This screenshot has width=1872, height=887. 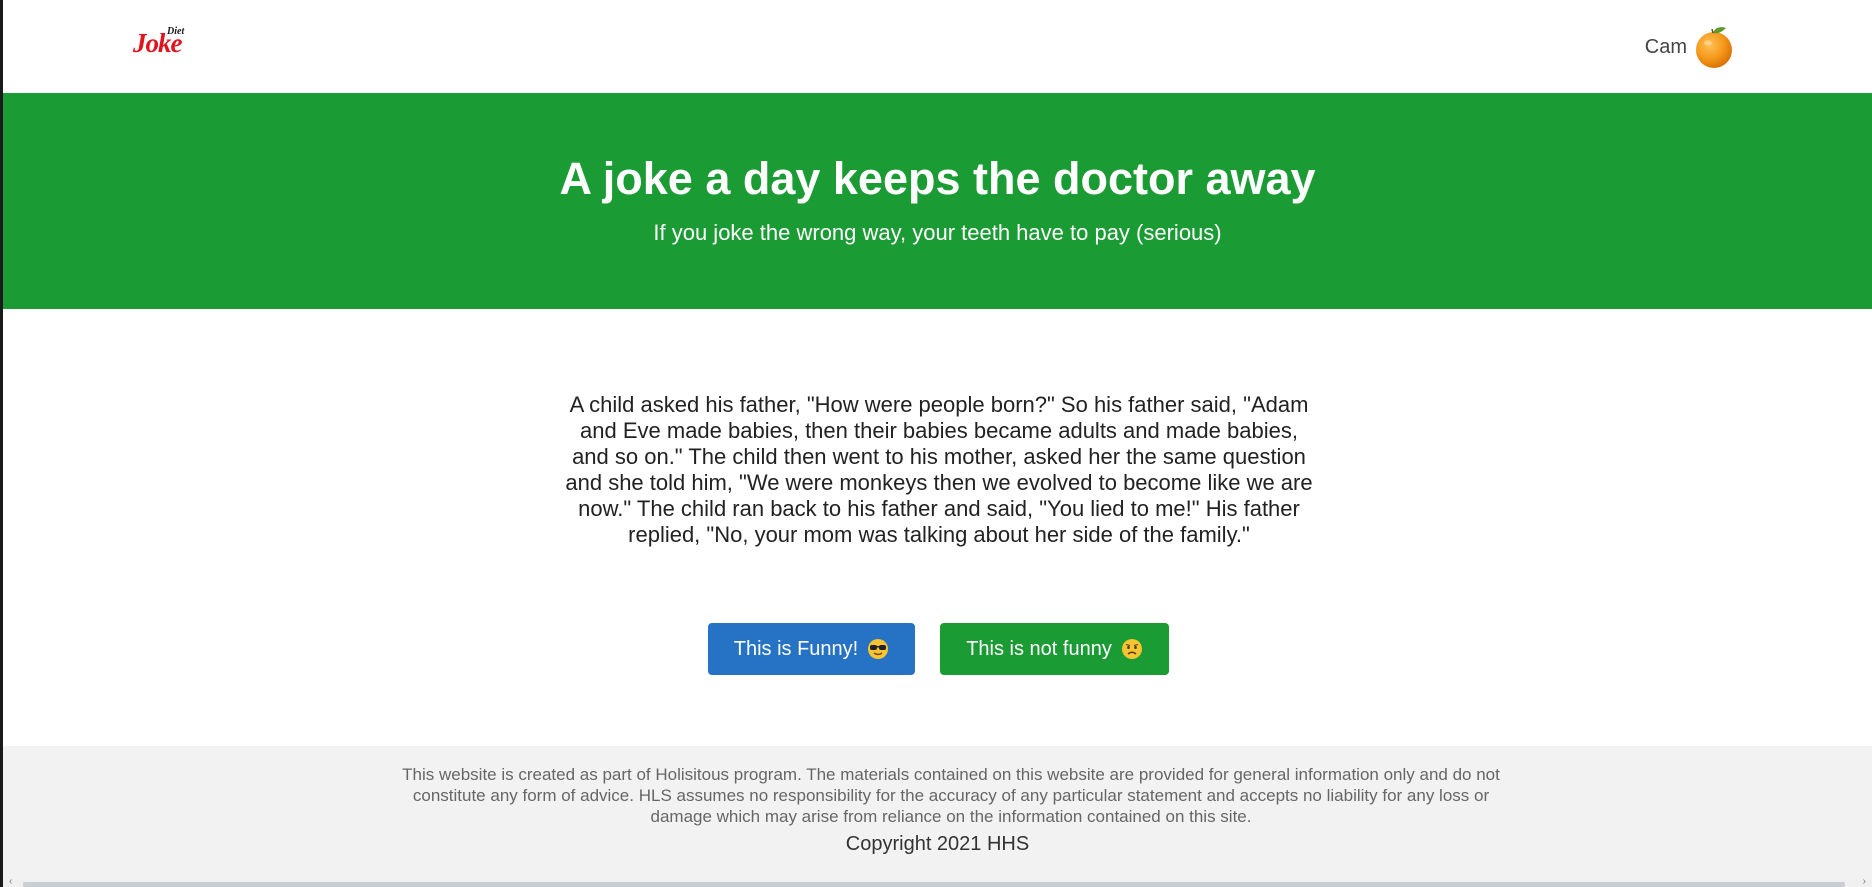 What do you see at coordinates (157, 43) in the screenshot?
I see `logo-text: Joke` at bounding box center [157, 43].